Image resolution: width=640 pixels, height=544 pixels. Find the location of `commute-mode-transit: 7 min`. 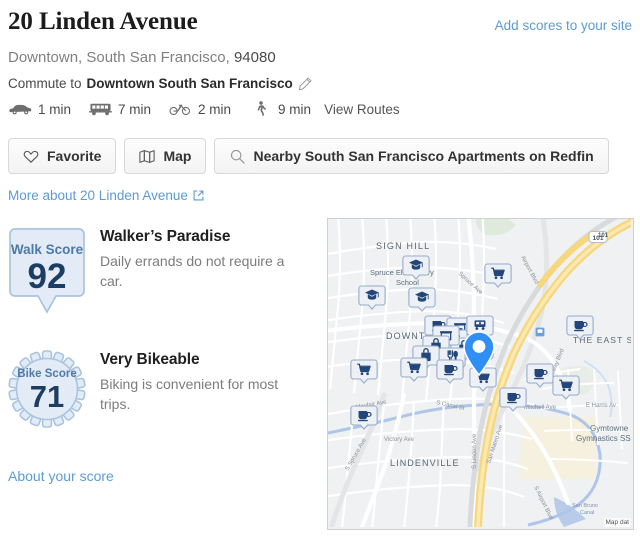

commute-mode-transit: 7 min is located at coordinates (119, 109).